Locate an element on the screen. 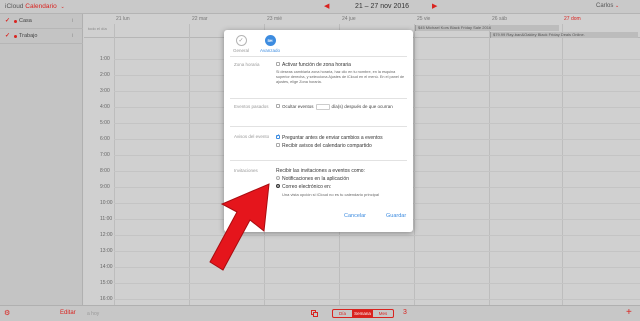 Image resolution: width=640 pixels, height=321 pixels. hour-label: 15:00 is located at coordinates (106, 283).